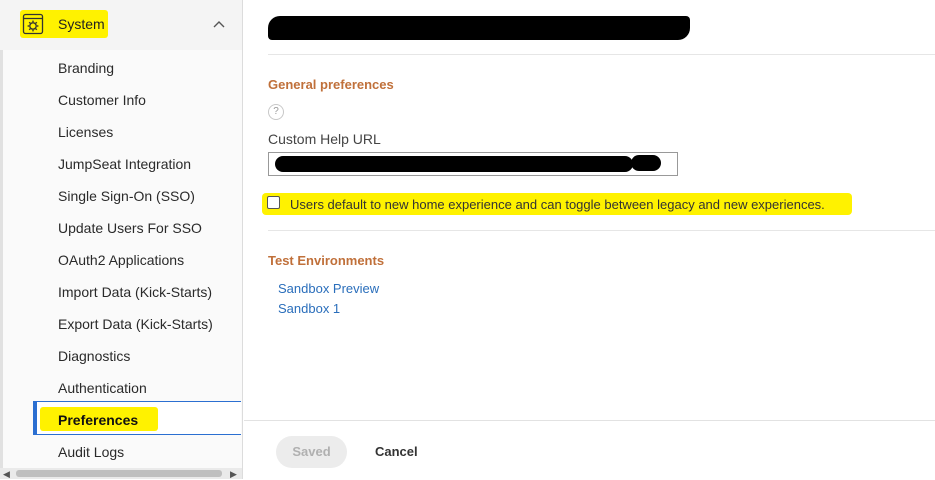 The image size is (935, 480). What do you see at coordinates (126, 196) in the screenshot?
I see `sidebar-item-single-sign-on: Single Sign-On (SSO)` at bounding box center [126, 196].